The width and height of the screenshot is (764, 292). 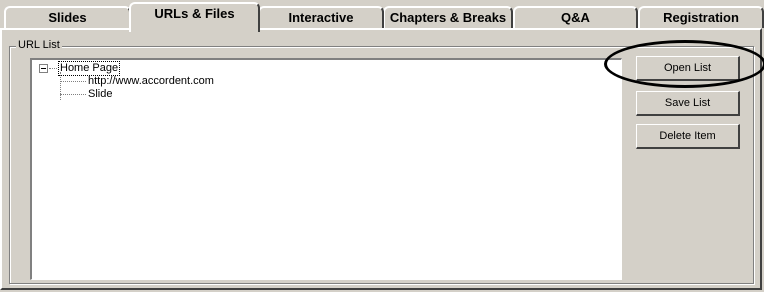 What do you see at coordinates (688, 136) in the screenshot?
I see `delete-item-button: Delete Item` at bounding box center [688, 136].